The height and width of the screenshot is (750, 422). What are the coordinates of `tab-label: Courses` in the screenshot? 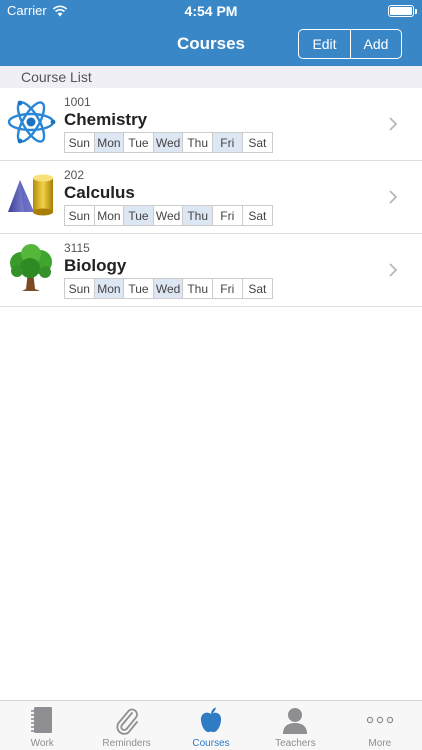 It's located at (211, 743).